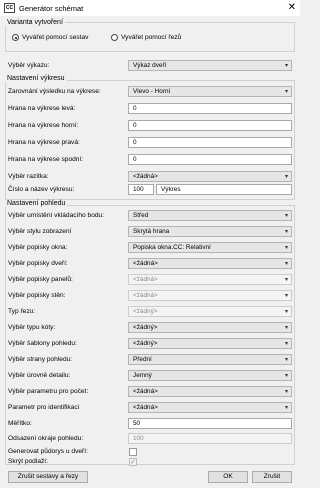  Describe the element at coordinates (145, 295) in the screenshot. I see `wall-tag-value: <žádná>` at that location.